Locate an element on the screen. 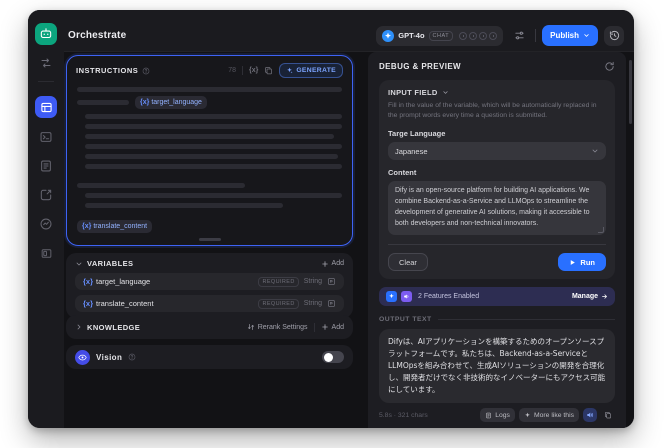 This screenshot has height=448, width=664. copy-output-button is located at coordinates (608, 415).